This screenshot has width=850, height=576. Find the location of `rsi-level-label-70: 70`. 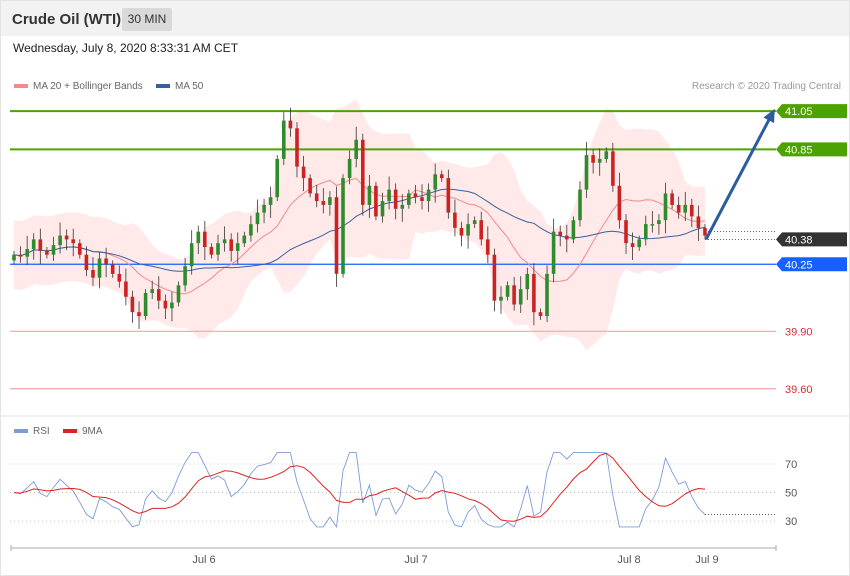

rsi-level-label-70: 70 is located at coordinates (791, 465).